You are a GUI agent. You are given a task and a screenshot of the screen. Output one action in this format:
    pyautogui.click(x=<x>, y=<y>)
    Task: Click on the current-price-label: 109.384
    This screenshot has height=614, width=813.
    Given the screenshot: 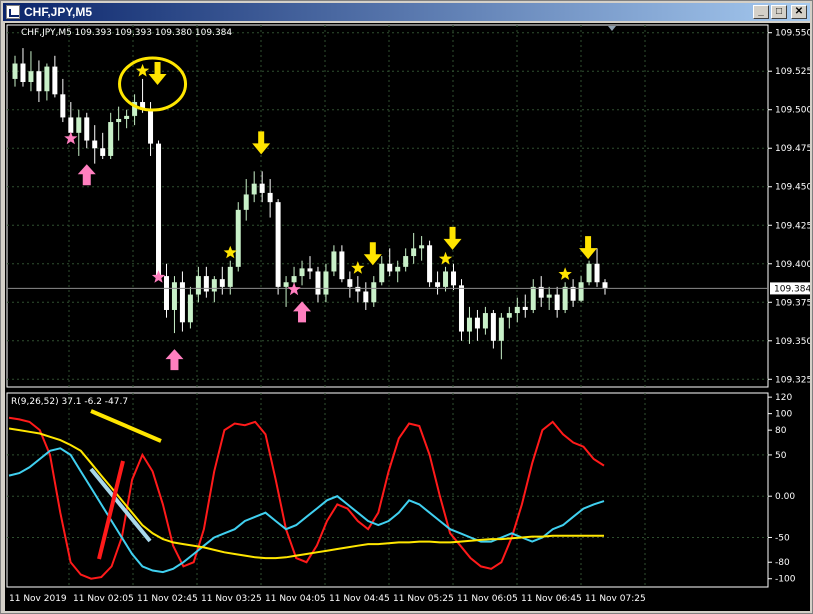 What is the action you would take?
    pyautogui.click(x=792, y=289)
    